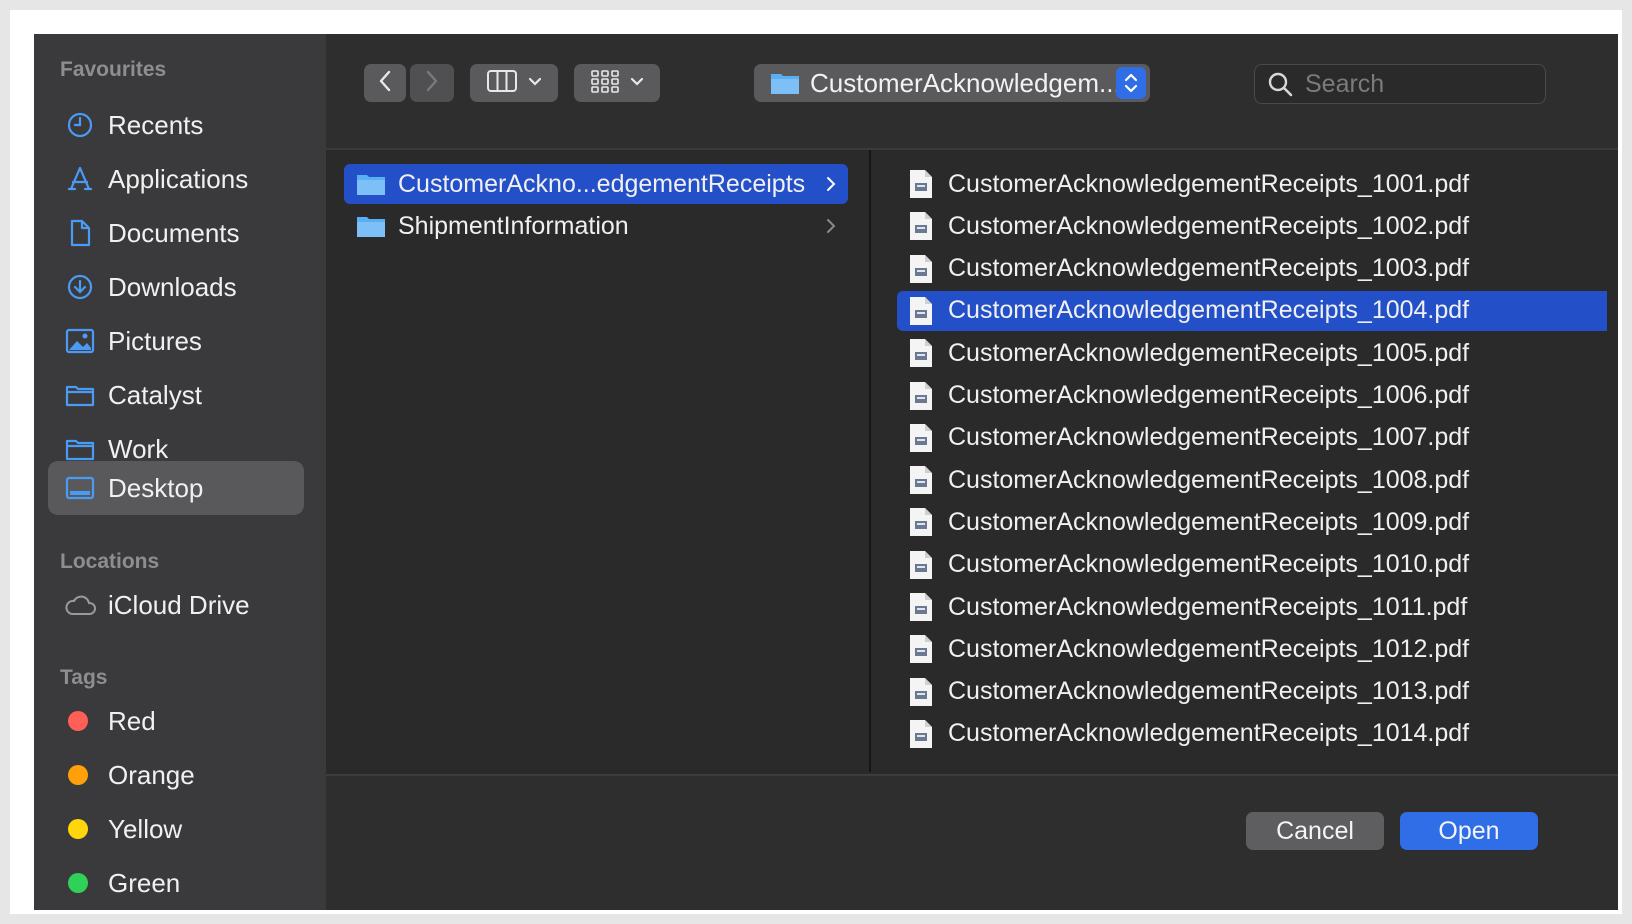 Image resolution: width=1632 pixels, height=924 pixels. Describe the element at coordinates (155, 394) in the screenshot. I see `sidebar-item-label: Catalyst` at that location.